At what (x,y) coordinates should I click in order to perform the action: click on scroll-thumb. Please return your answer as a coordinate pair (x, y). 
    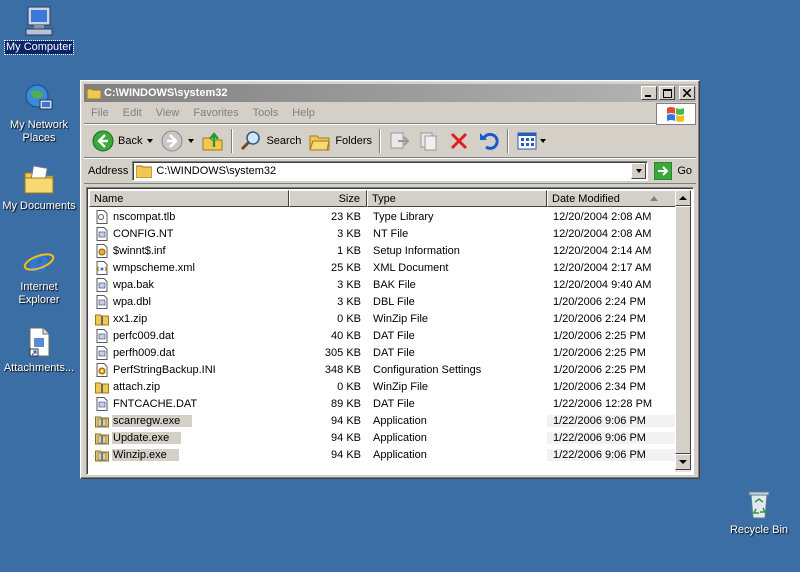
    Looking at the image, I should click on (683, 330).